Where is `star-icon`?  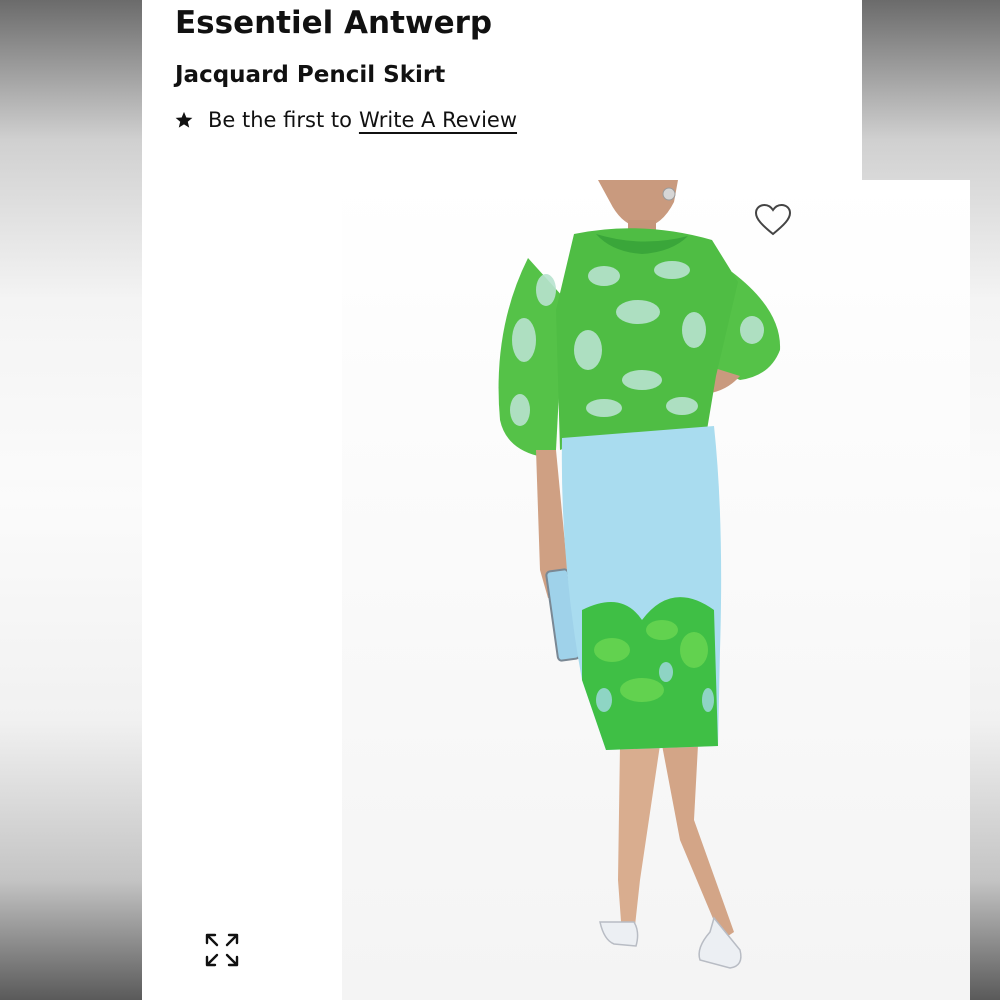
star-icon is located at coordinates (184, 119).